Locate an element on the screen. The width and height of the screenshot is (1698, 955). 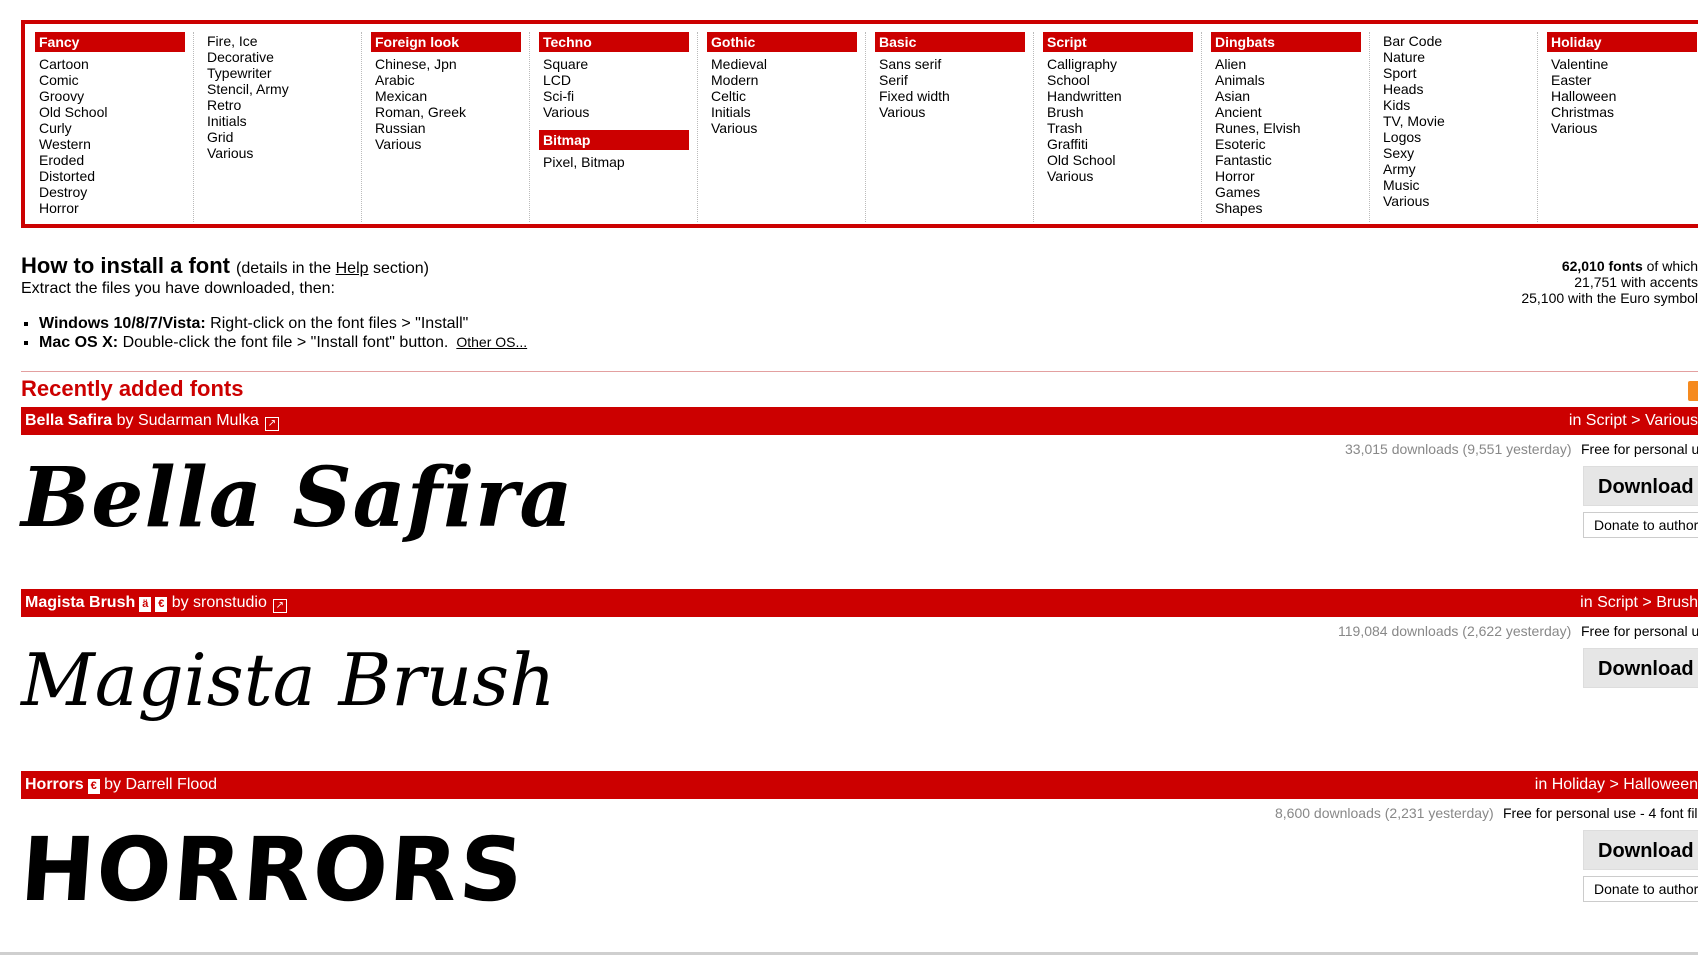
category-link: Music is located at coordinates (1460, 185).